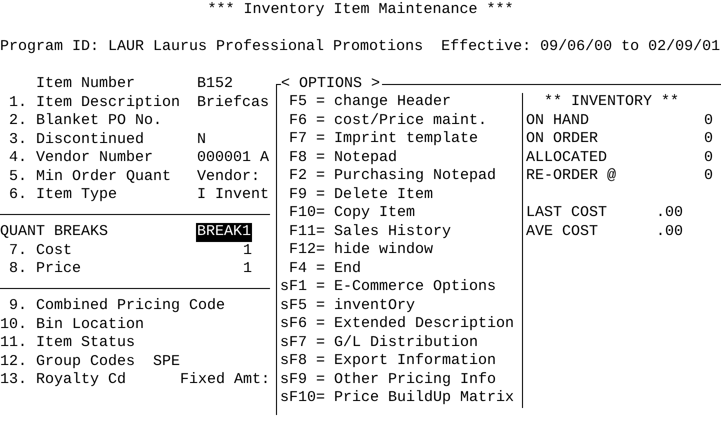 This screenshot has height=432, width=721. What do you see at coordinates (90, 139) in the screenshot?
I see `field-label: Discontinued` at bounding box center [90, 139].